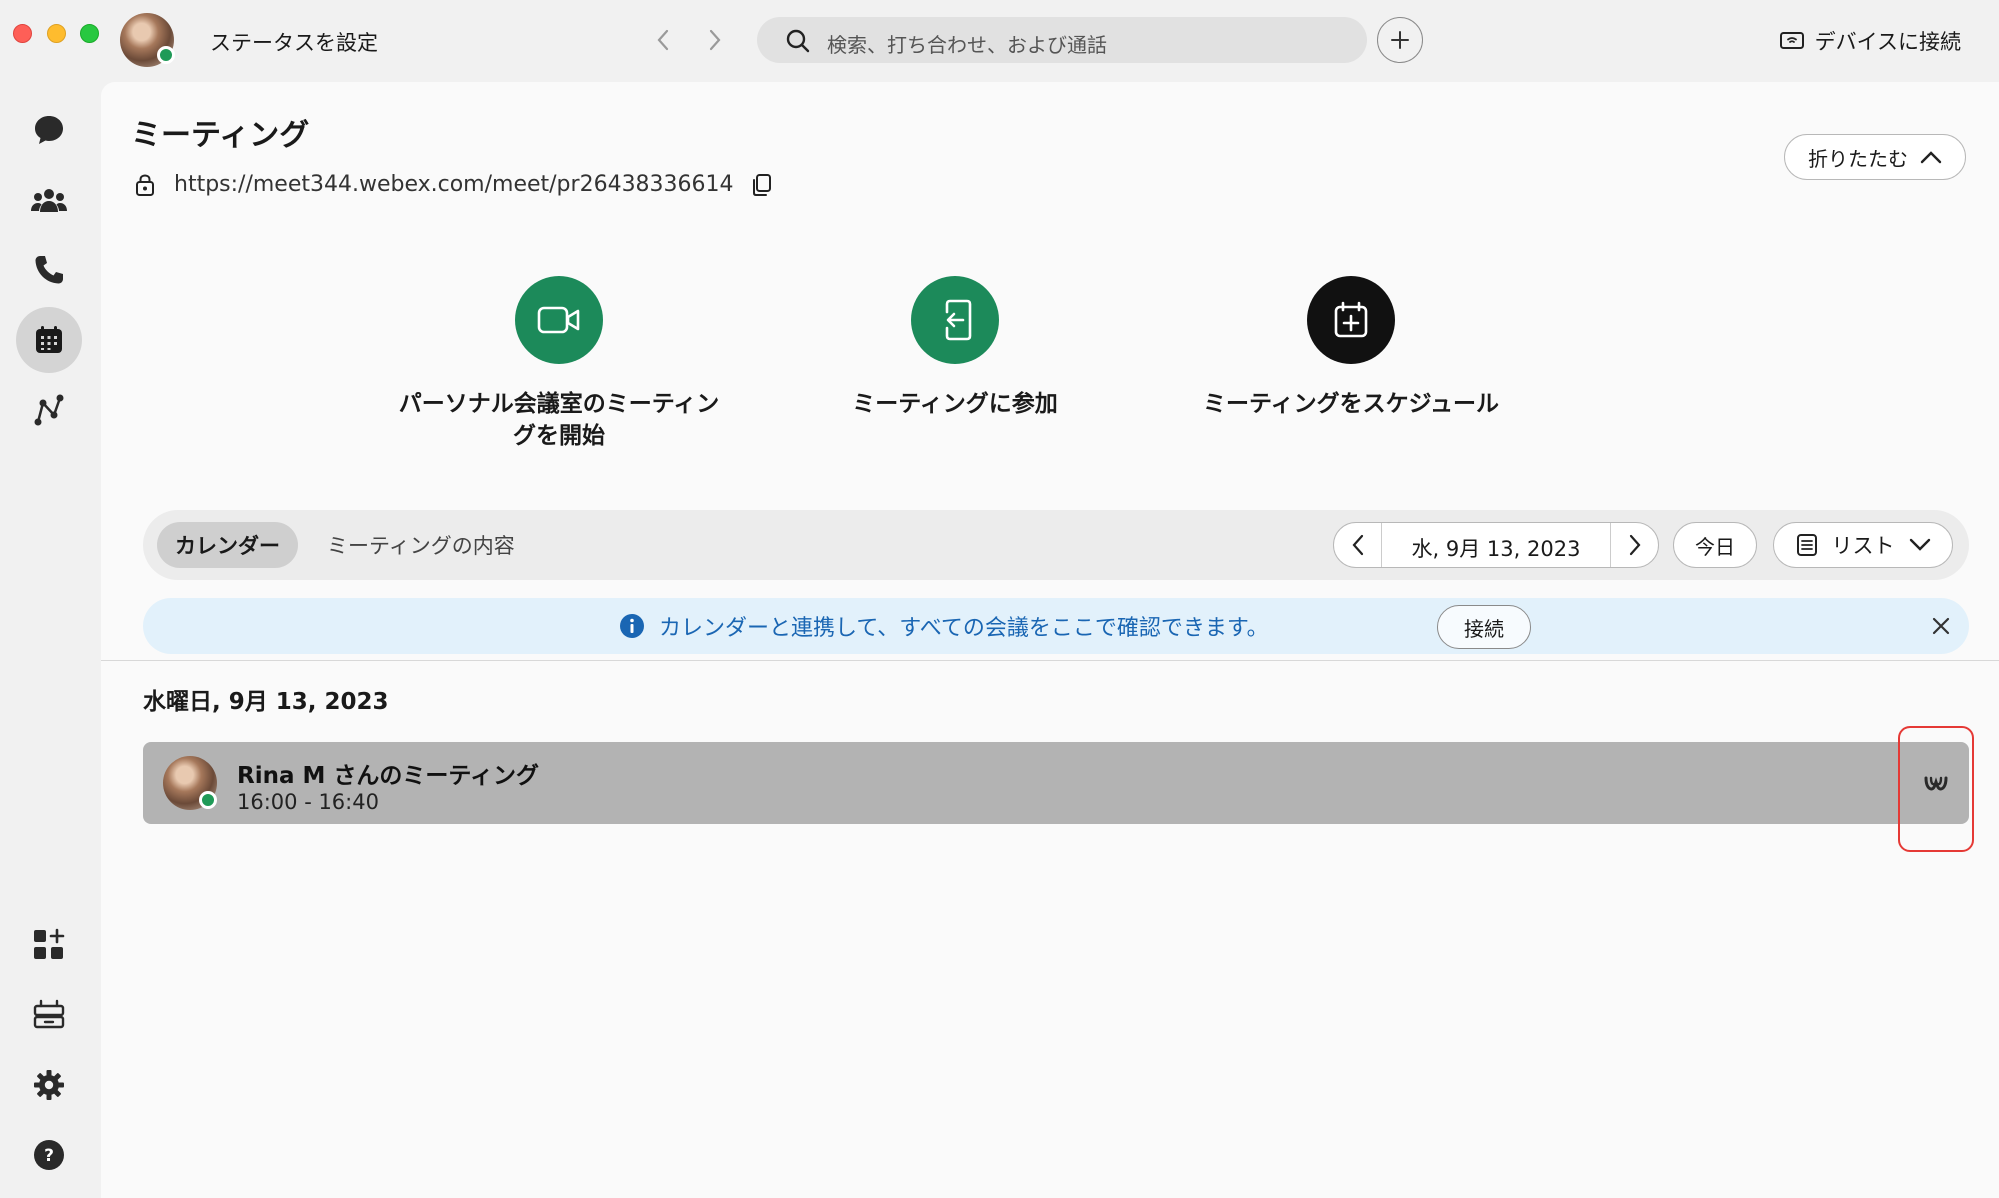  I want to click on today-button: 今日, so click(1715, 545).